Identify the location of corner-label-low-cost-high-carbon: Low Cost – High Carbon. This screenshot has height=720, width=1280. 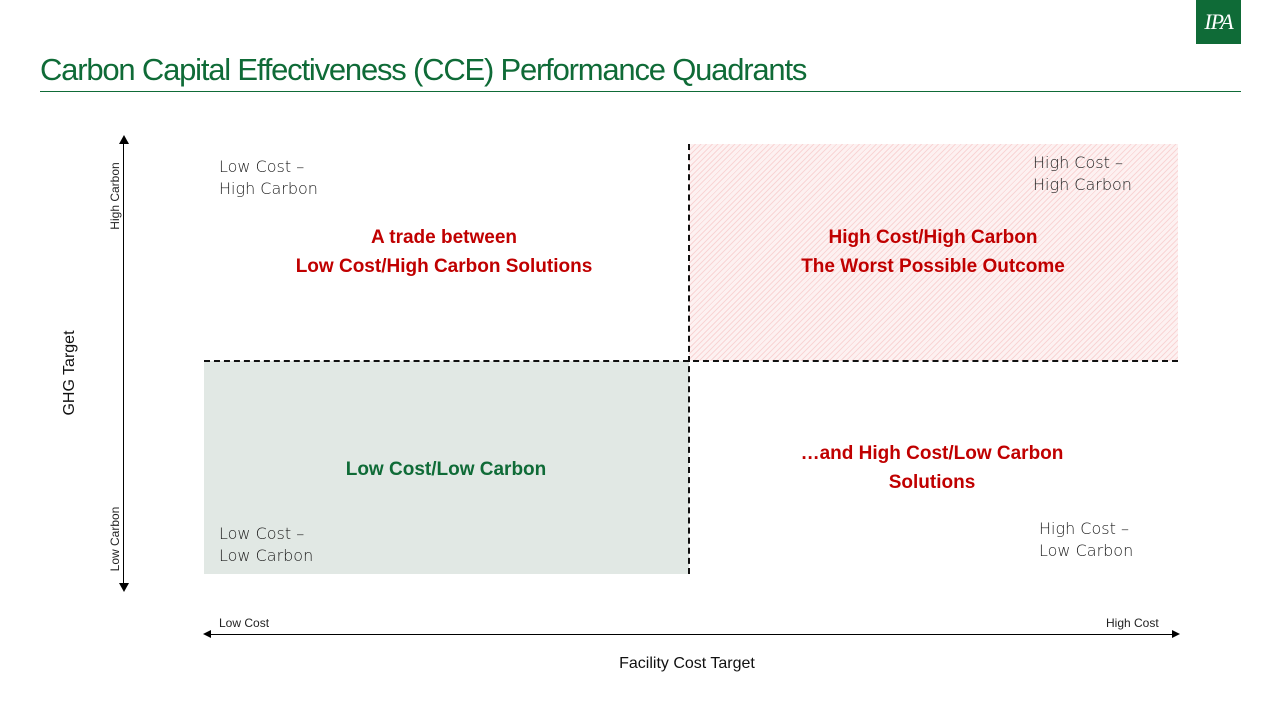
(268, 178).